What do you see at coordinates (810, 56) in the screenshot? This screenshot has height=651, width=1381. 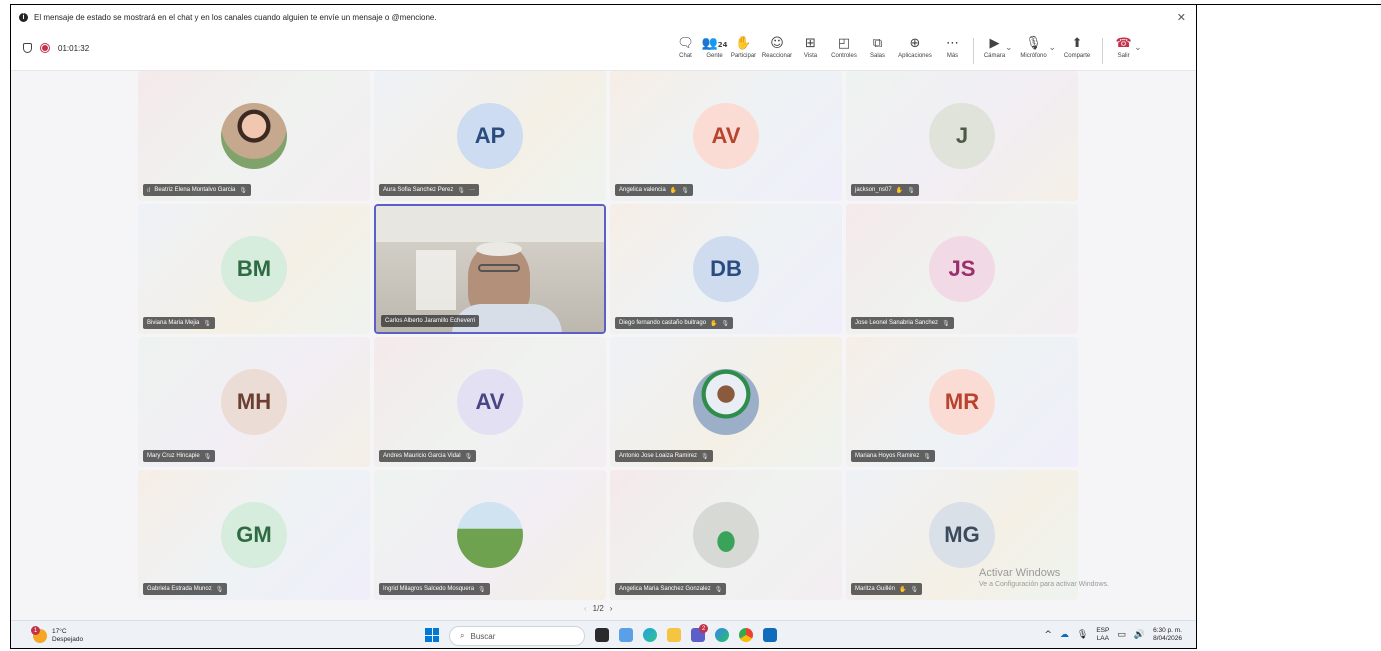 I see `view-label: Vista` at bounding box center [810, 56].